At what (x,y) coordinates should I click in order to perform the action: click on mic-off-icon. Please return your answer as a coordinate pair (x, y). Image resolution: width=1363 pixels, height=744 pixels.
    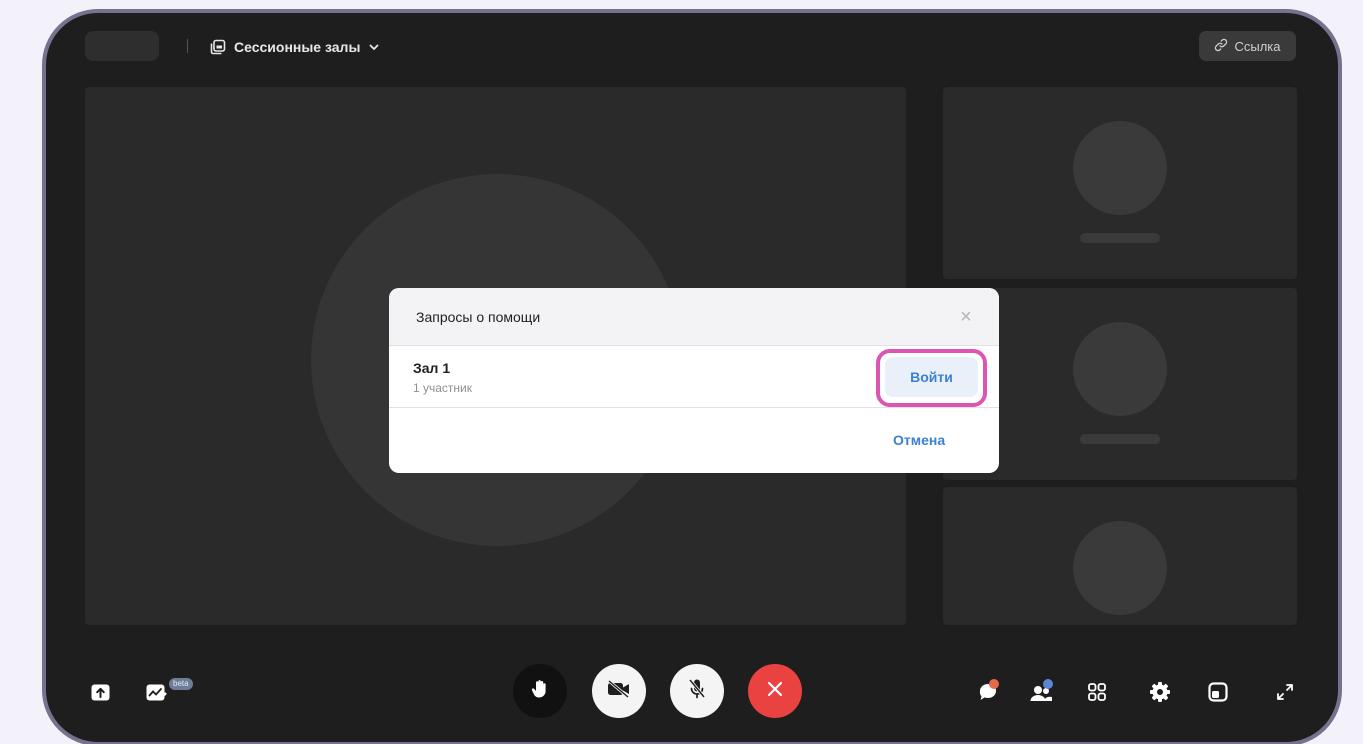
    Looking at the image, I should click on (697, 691).